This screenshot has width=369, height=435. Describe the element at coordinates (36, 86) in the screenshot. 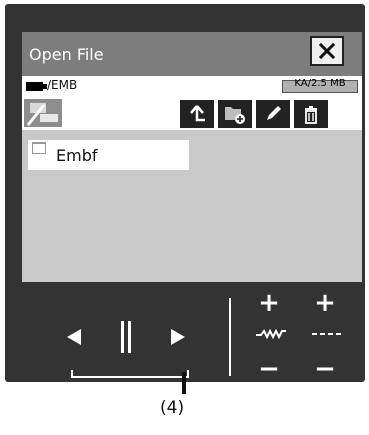

I see `usb-icon` at that location.